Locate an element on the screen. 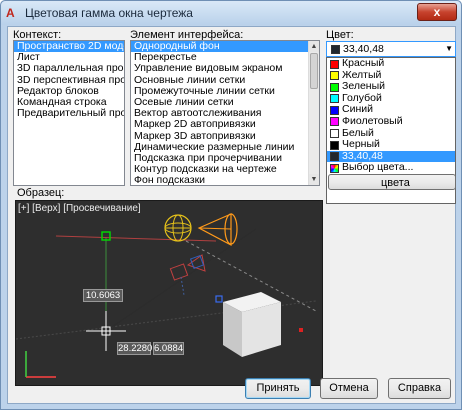 This screenshot has width=462, height=410. help-button: Справка is located at coordinates (419, 388).